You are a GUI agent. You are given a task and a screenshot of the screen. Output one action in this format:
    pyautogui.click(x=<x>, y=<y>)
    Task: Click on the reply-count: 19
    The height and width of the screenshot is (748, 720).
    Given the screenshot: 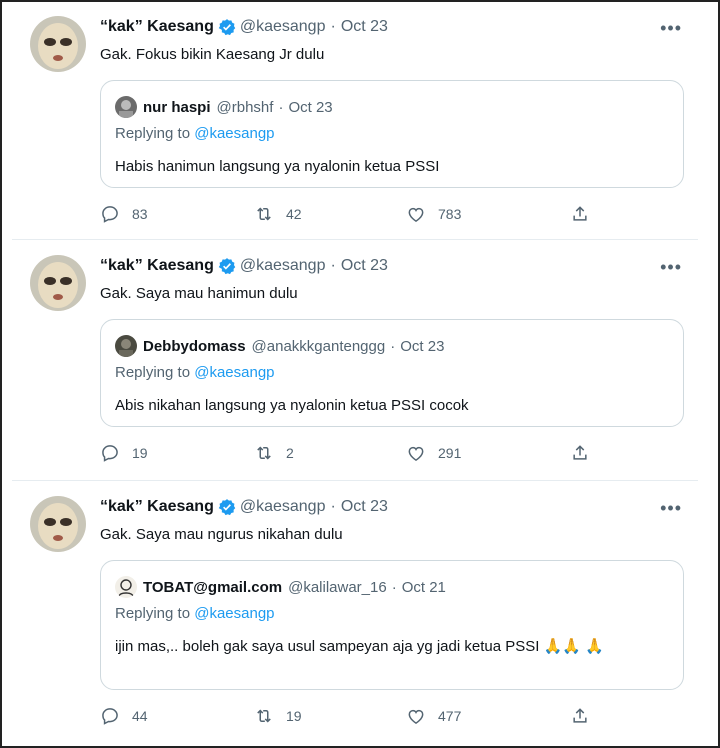 What is the action you would take?
    pyautogui.click(x=140, y=453)
    